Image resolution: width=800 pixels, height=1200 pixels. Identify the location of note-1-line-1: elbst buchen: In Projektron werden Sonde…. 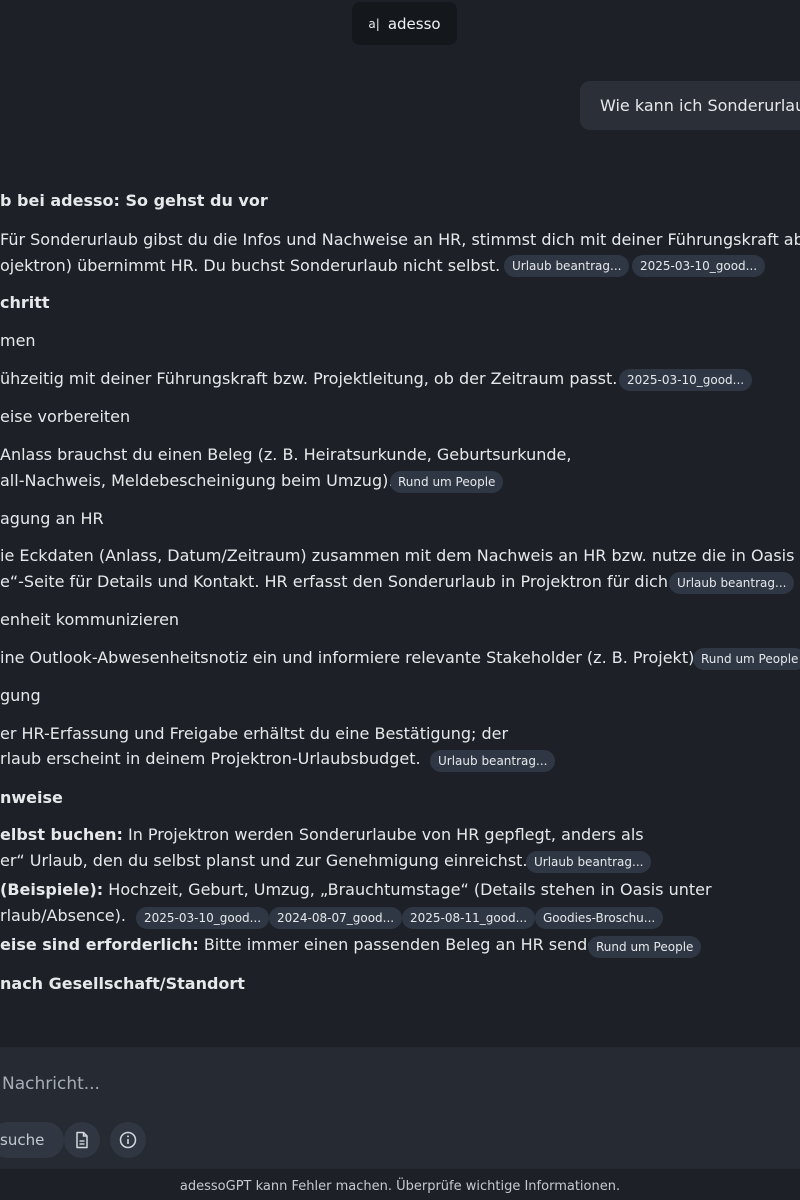
(322, 835).